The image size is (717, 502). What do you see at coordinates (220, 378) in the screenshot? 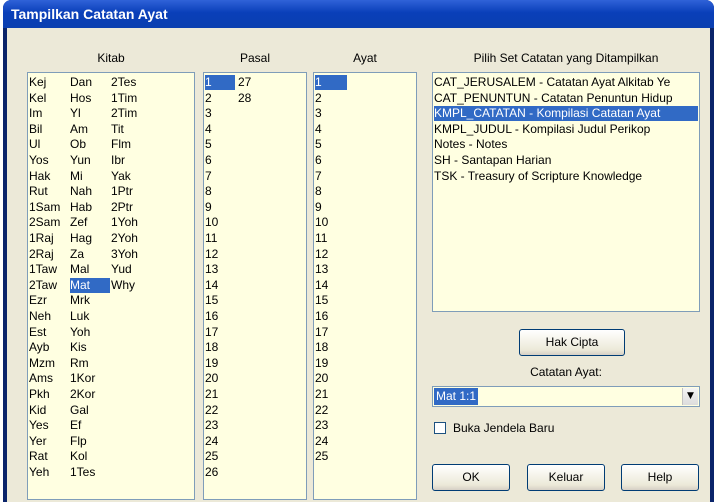
I see `pasal-item: 20` at bounding box center [220, 378].